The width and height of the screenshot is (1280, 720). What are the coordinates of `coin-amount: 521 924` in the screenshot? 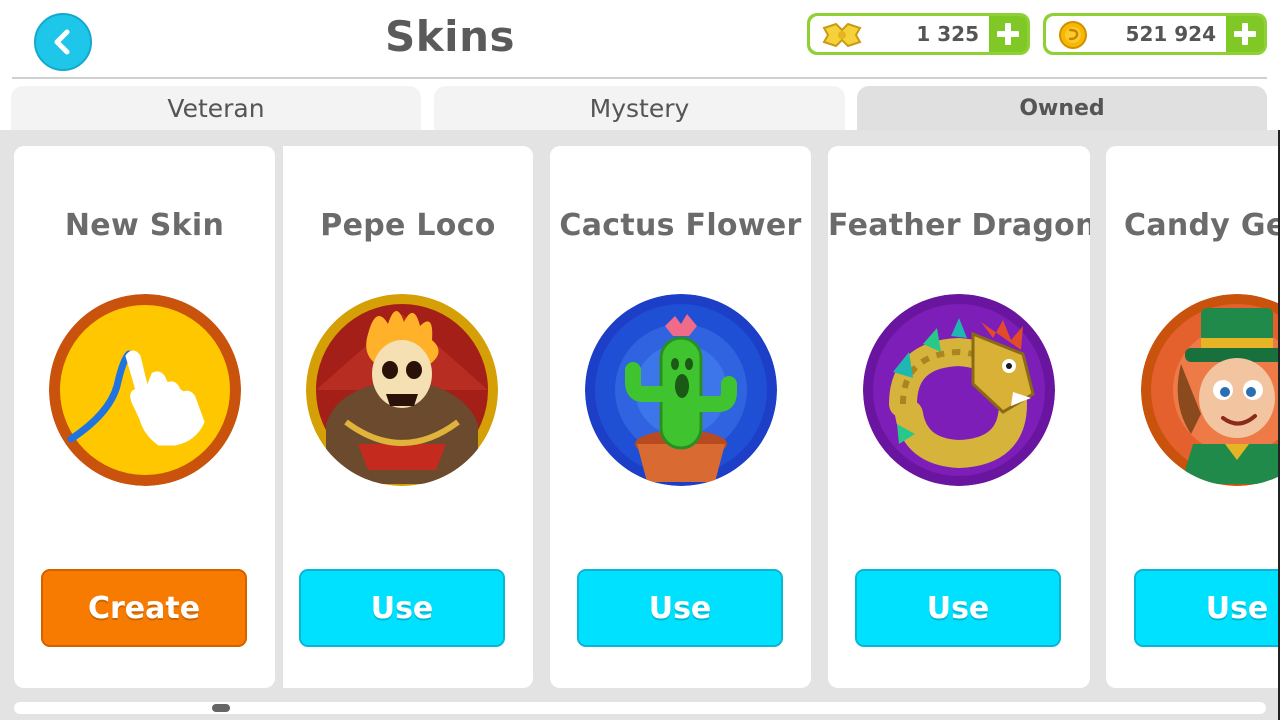 It's located at (1170, 34).